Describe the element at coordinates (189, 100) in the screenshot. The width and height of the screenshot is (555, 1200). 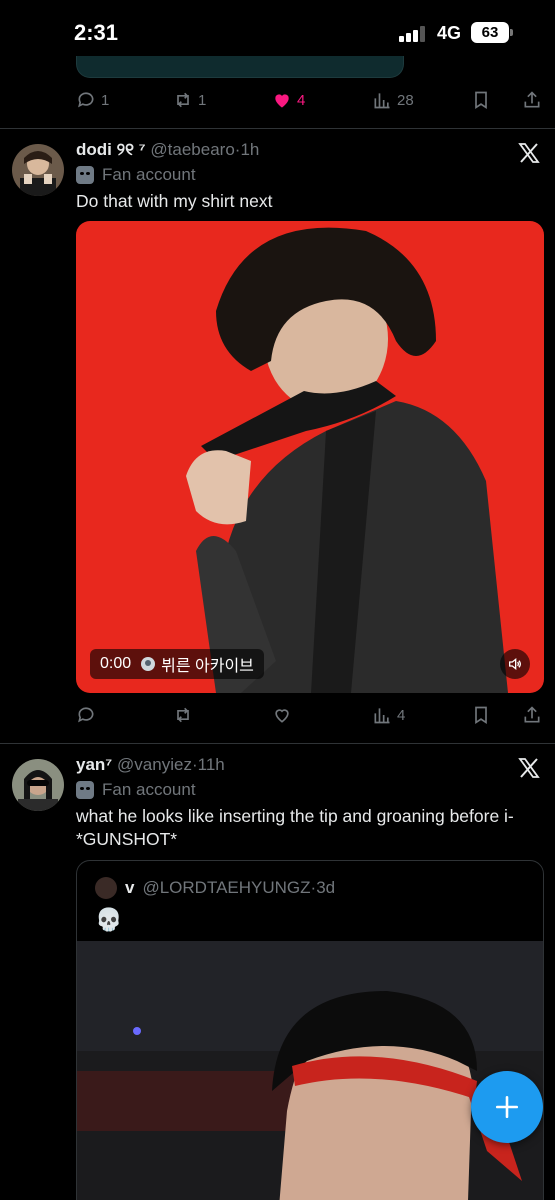
I see `repost-button: 1` at that location.